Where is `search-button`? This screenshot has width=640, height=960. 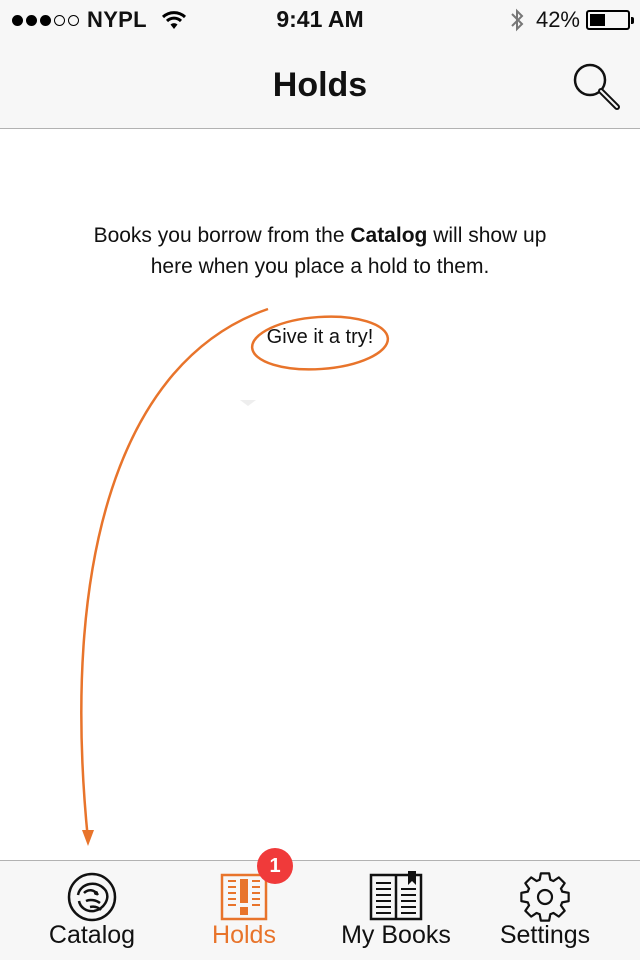 search-button is located at coordinates (596, 86).